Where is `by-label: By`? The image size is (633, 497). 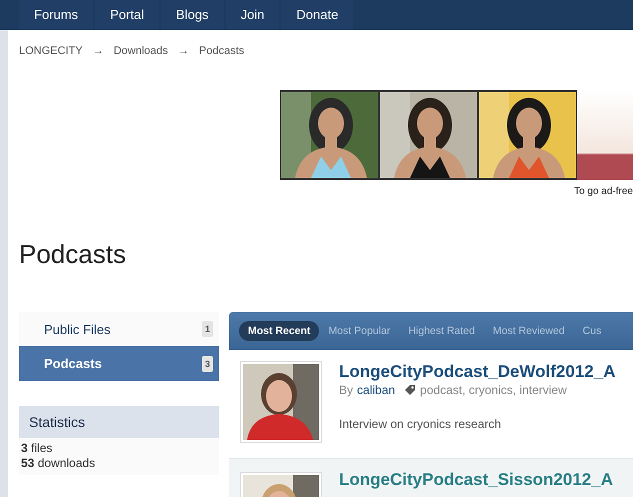 by-label: By is located at coordinates (346, 390).